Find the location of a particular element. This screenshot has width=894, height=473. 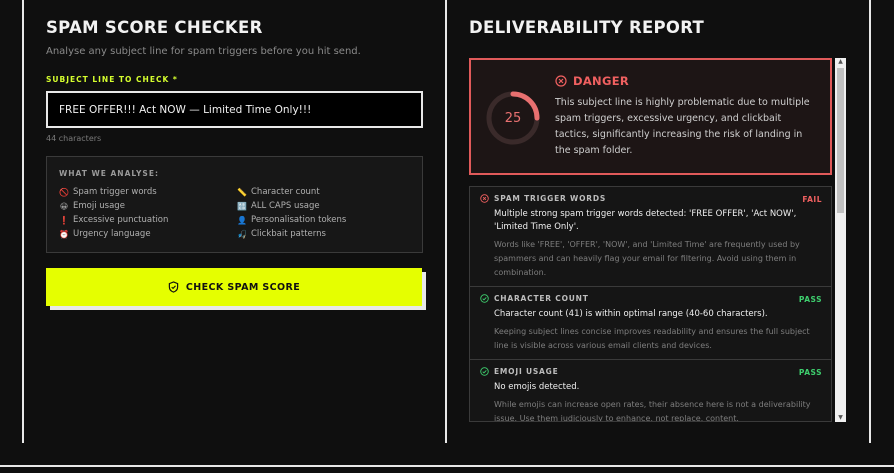

shield-icon is located at coordinates (173, 287).